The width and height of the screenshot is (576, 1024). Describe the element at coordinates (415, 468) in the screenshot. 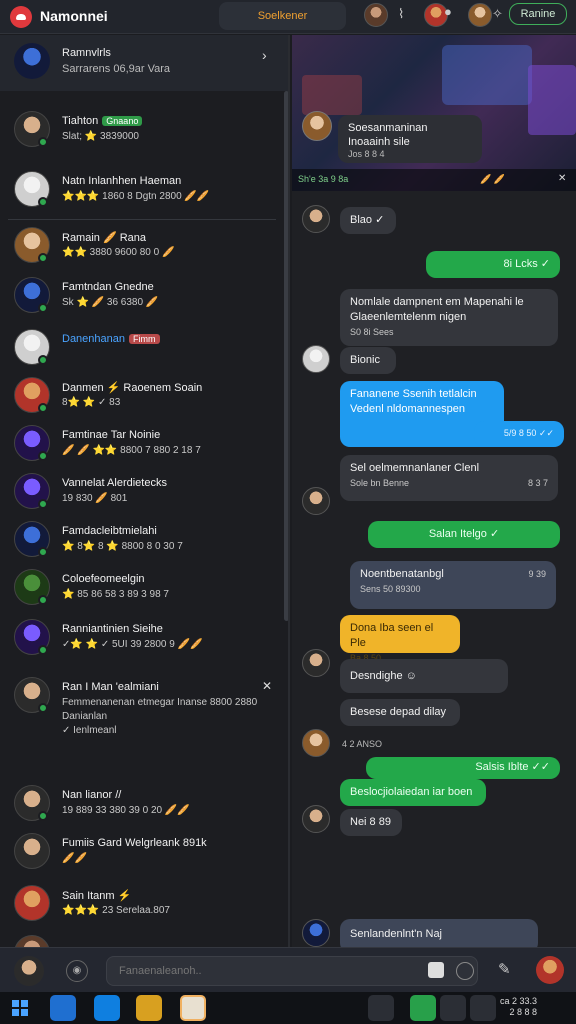

I see `message-text: Sel oelmemnanlaner Clenl` at that location.